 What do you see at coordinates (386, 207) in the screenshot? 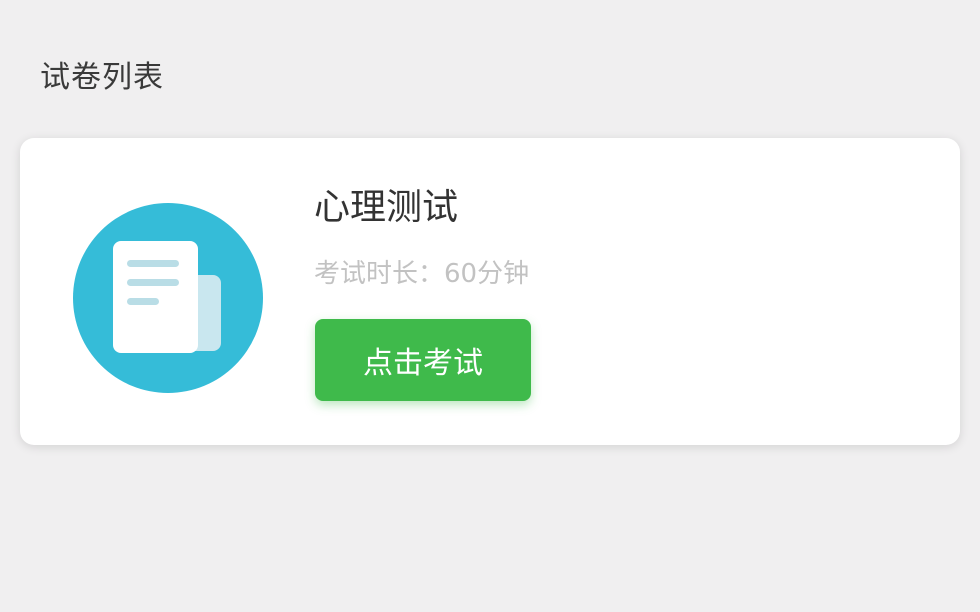
I see `exam-name: 心理测试` at bounding box center [386, 207].